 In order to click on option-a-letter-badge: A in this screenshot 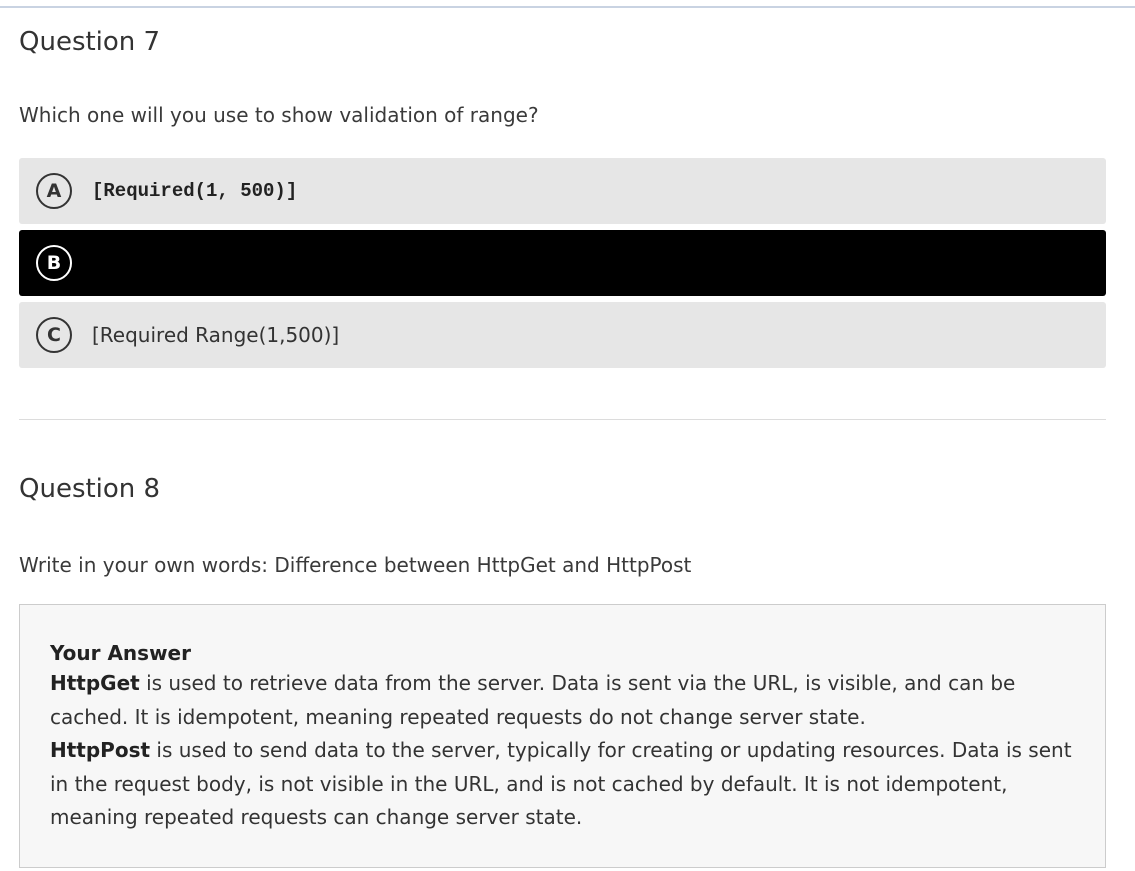, I will do `click(54, 191)`.